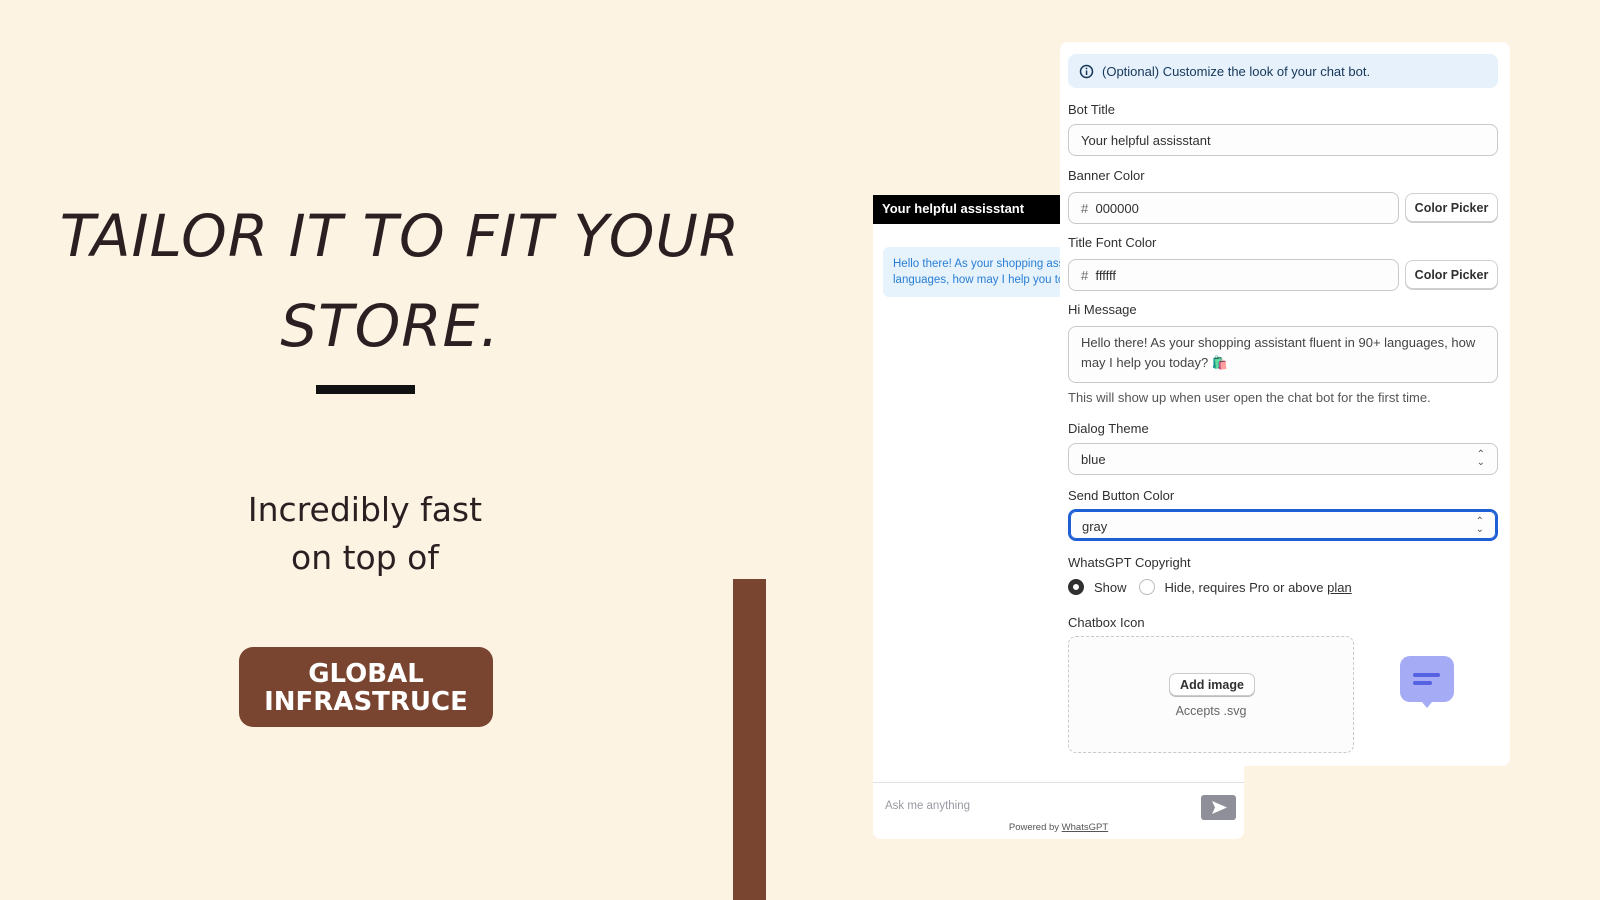 This screenshot has width=1600, height=900. What do you see at coordinates (1129, 562) in the screenshot?
I see `copyright-label: WhatsGPT Copyright` at bounding box center [1129, 562].